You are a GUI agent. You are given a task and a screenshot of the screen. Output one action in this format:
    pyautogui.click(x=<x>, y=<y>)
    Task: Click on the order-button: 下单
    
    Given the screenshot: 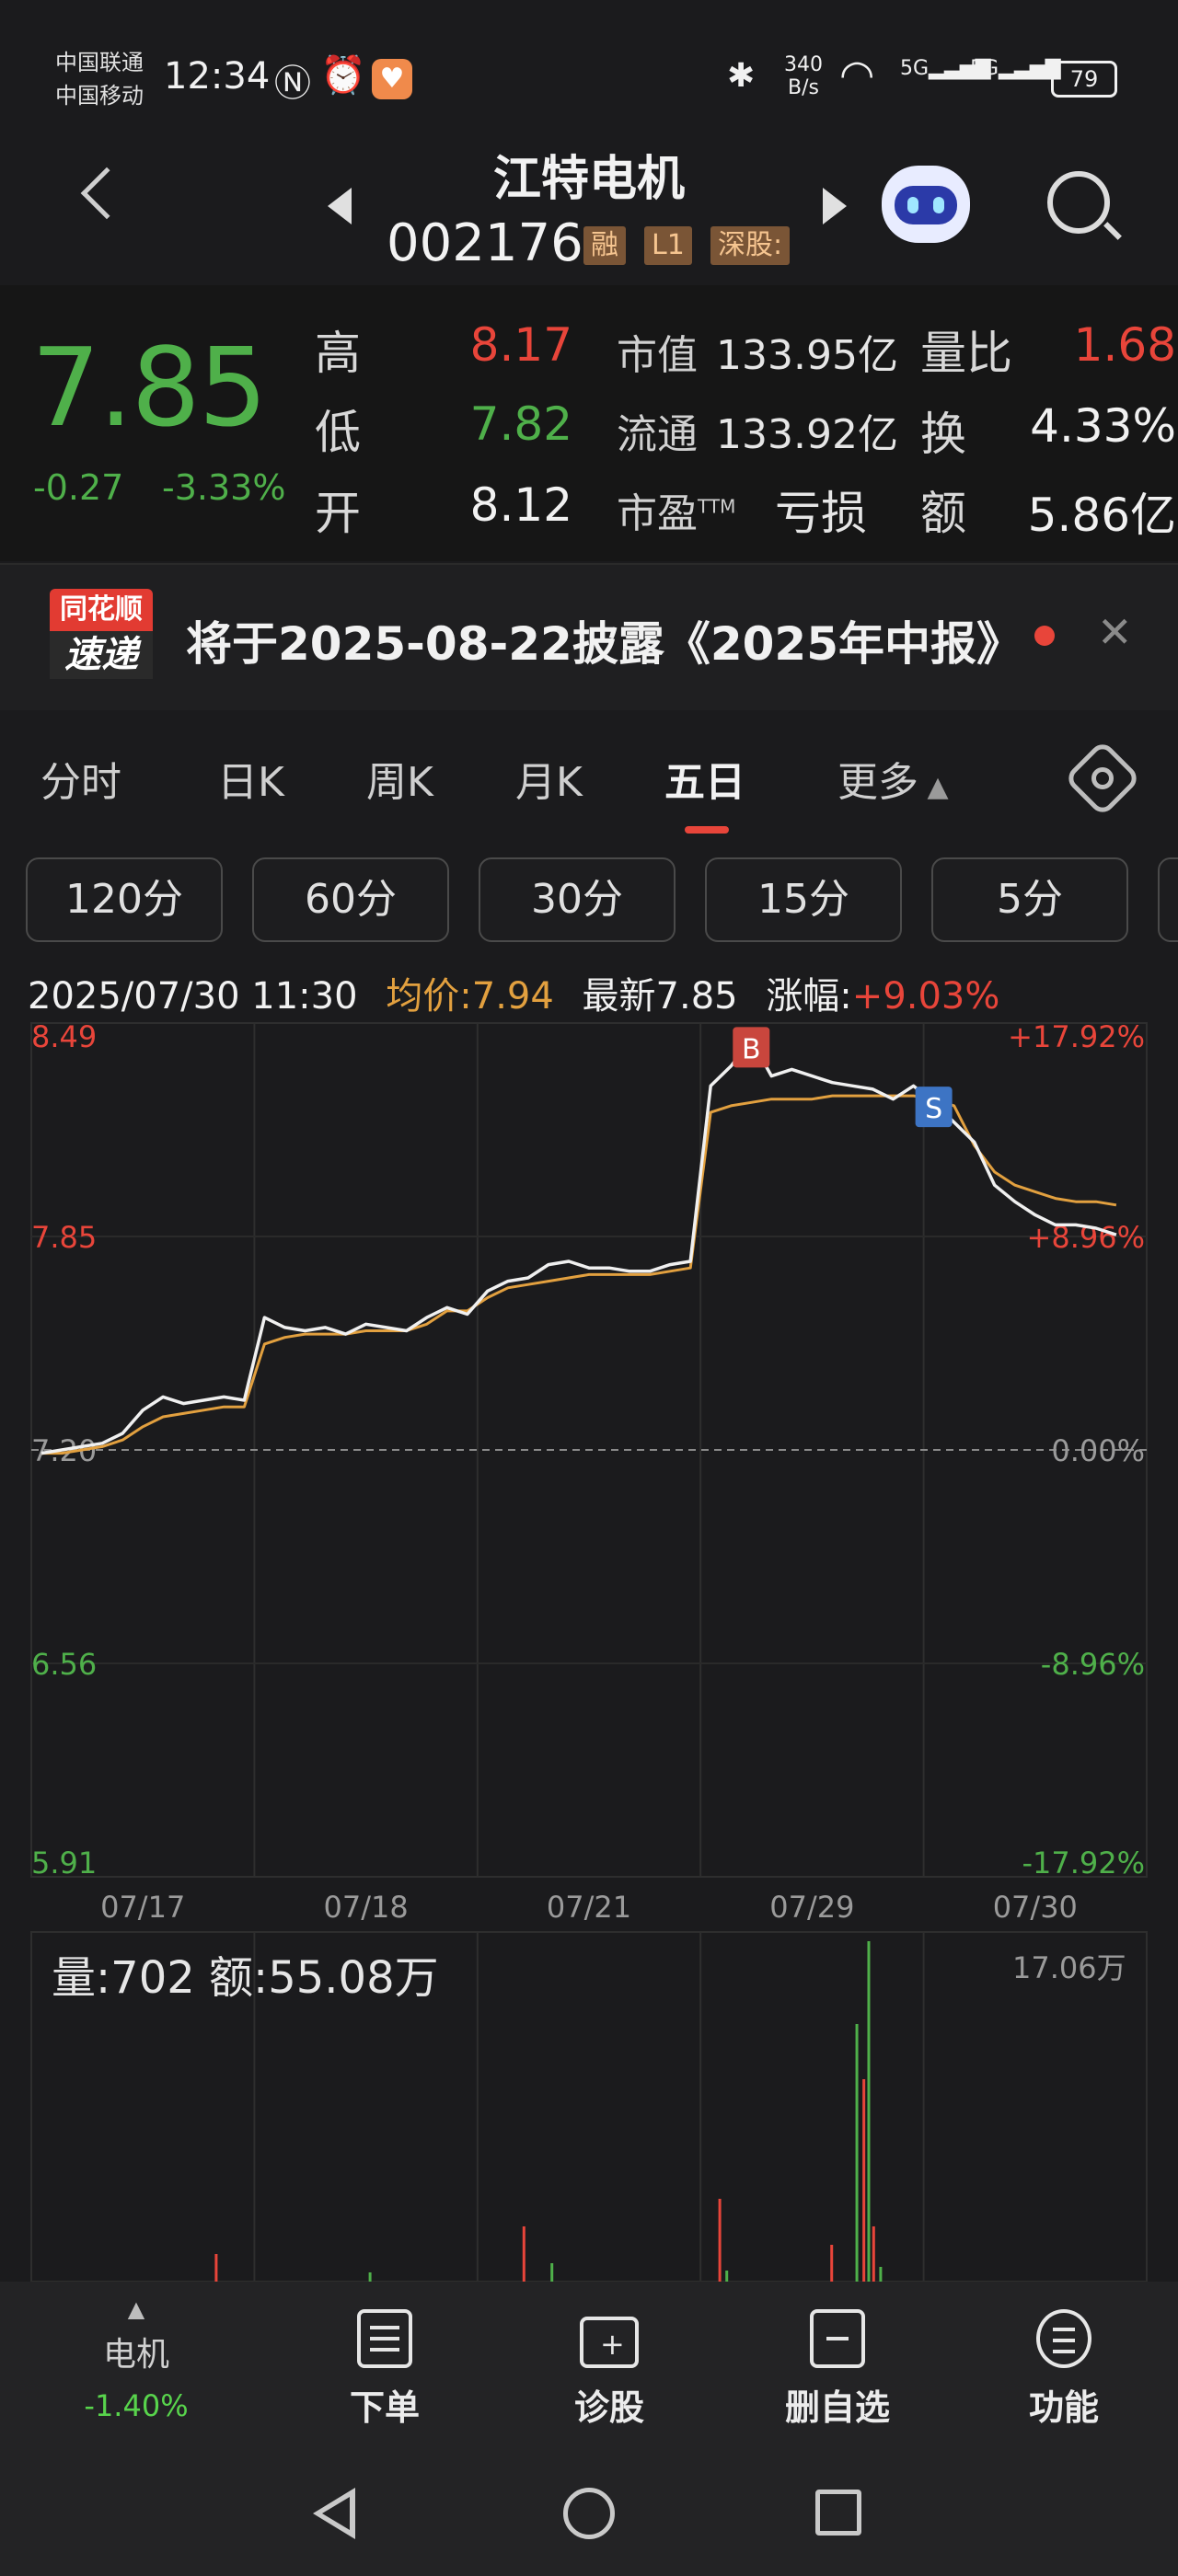 What is the action you would take?
    pyautogui.click(x=385, y=2369)
    